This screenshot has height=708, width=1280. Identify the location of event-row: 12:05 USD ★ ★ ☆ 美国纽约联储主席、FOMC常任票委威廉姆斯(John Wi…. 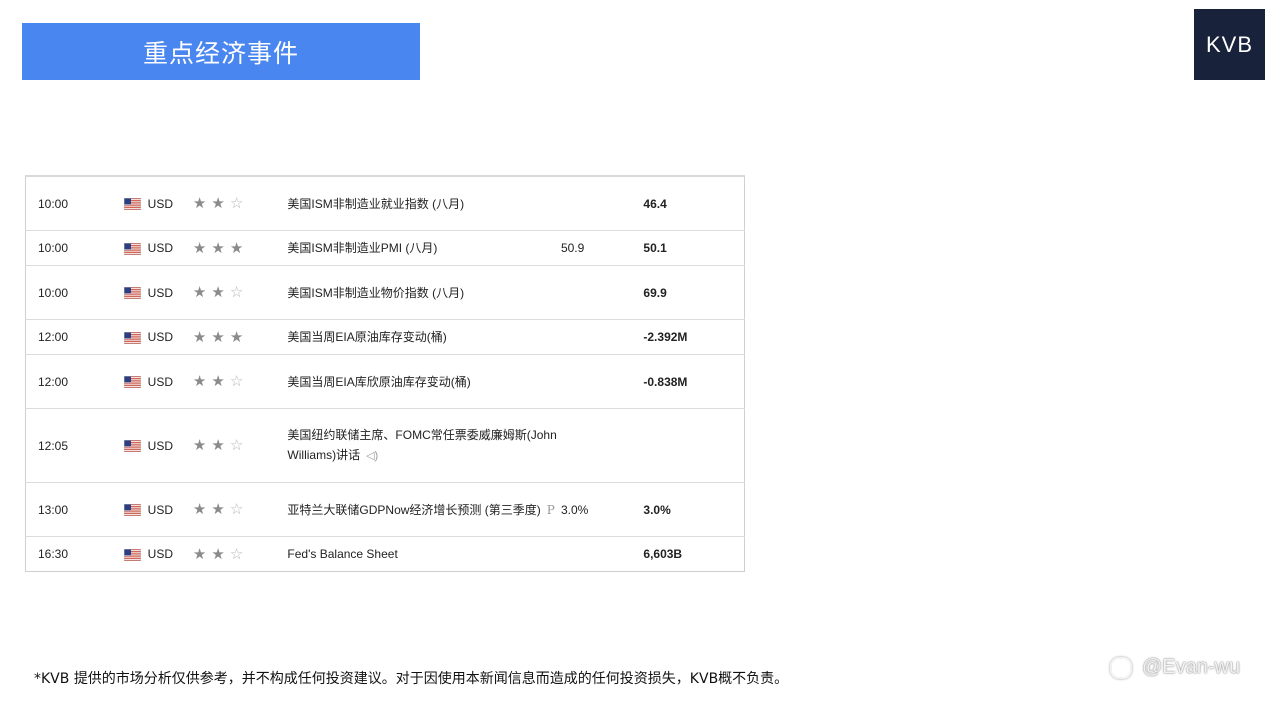
(385, 445).